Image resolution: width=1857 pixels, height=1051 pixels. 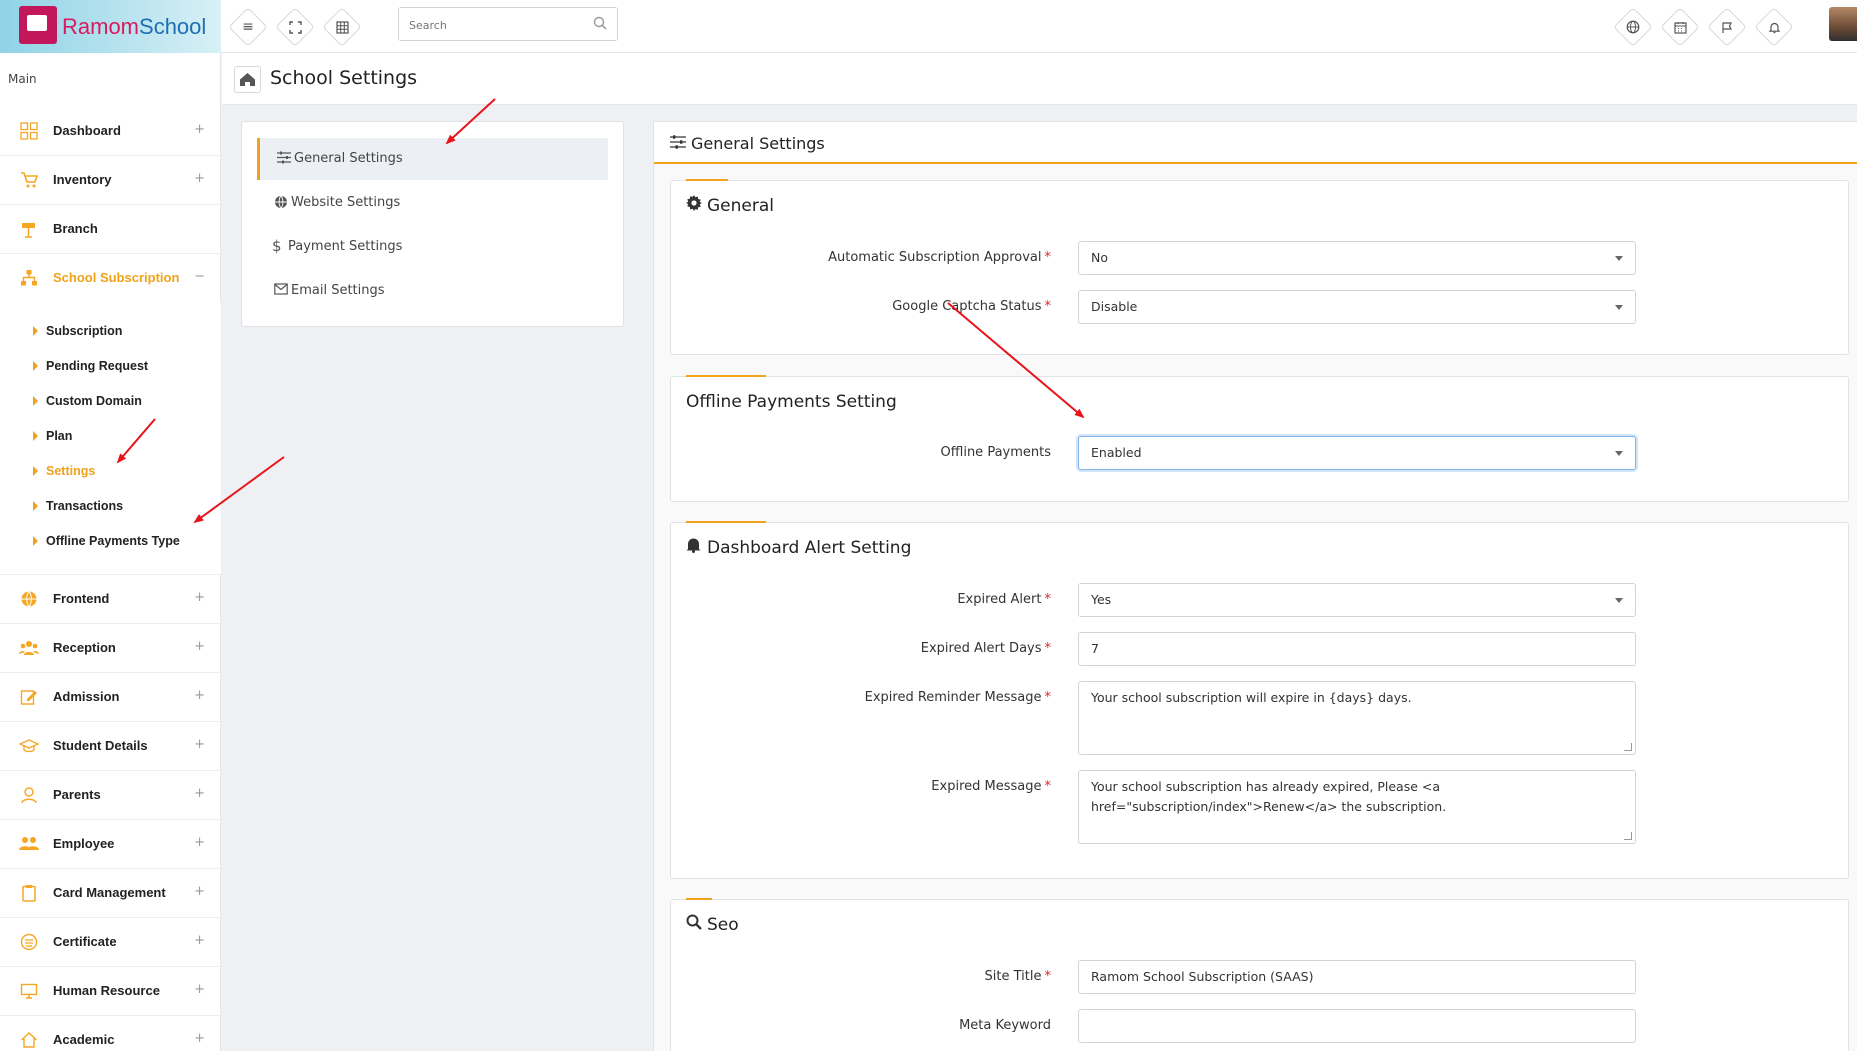 I want to click on home-button, so click(x=247, y=79).